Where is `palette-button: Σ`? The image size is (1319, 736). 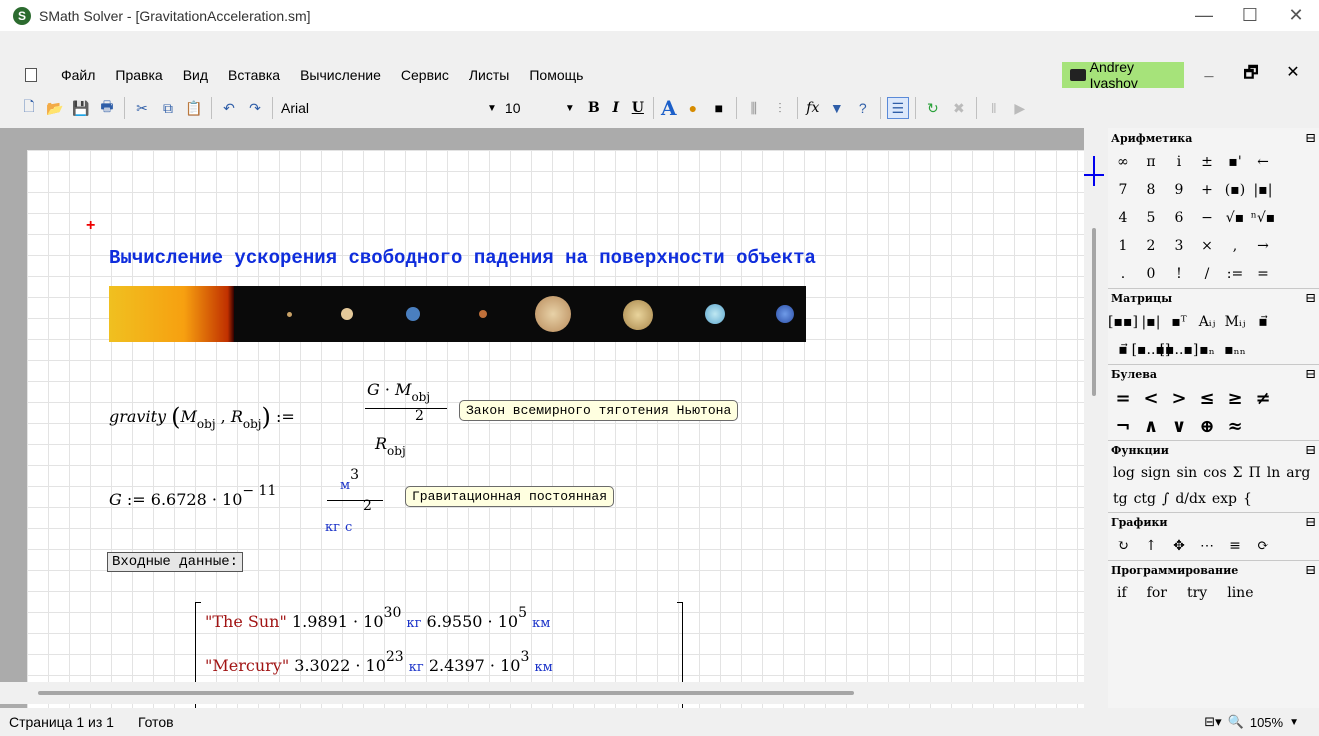 palette-button: Σ is located at coordinates (1238, 473).